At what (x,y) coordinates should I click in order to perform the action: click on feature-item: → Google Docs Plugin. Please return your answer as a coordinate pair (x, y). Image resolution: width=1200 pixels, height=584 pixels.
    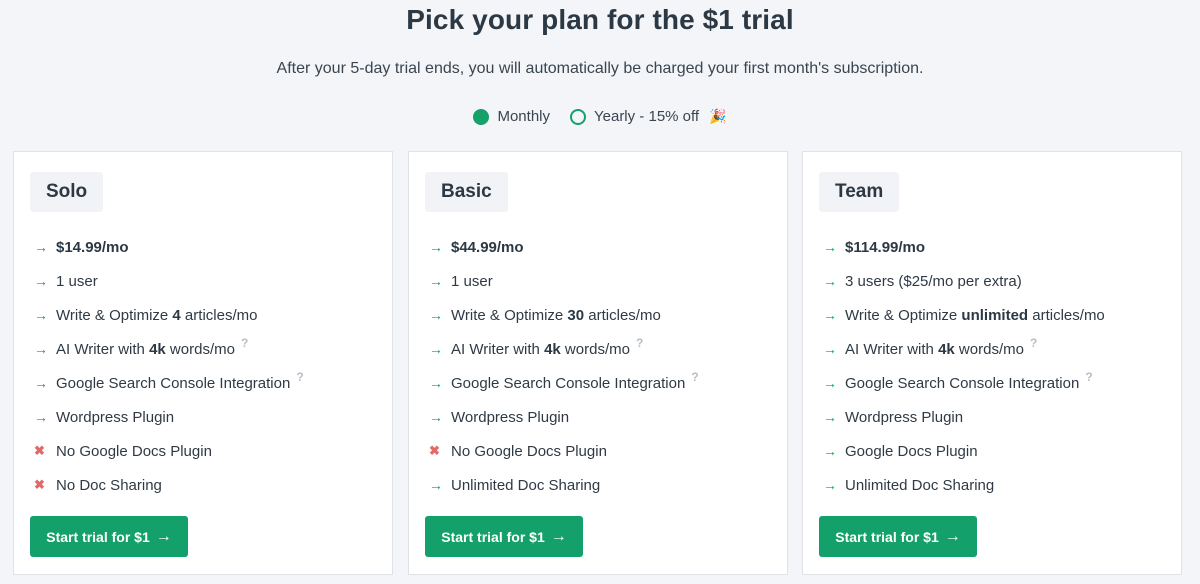
    Looking at the image, I should click on (964, 451).